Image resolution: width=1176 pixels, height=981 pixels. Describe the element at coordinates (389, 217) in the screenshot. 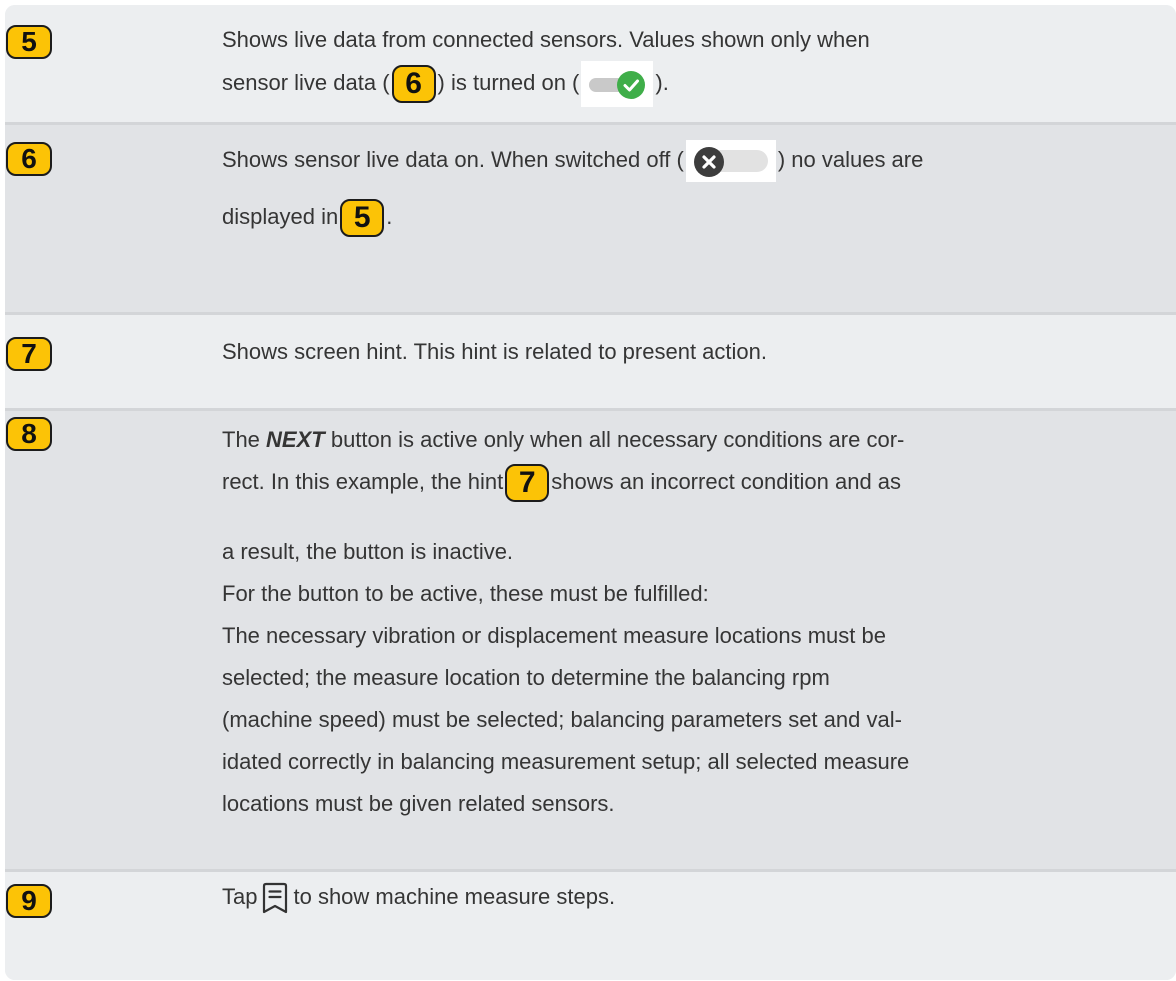

I see `text-fragment: .` at that location.